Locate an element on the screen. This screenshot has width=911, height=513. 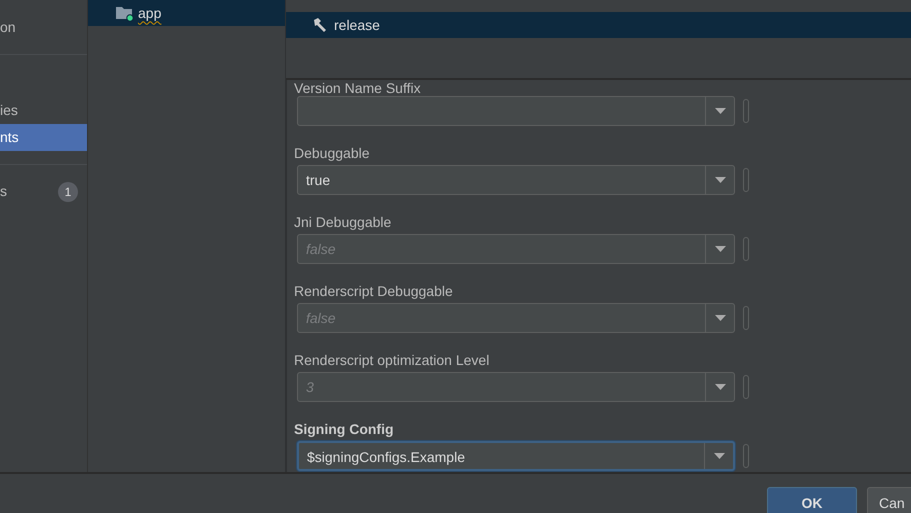
build-type-row: release is located at coordinates (598, 25).